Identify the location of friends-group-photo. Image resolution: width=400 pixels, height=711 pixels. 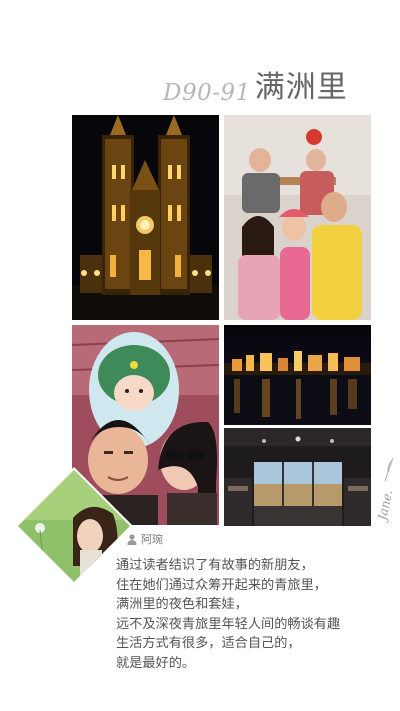
(297, 217).